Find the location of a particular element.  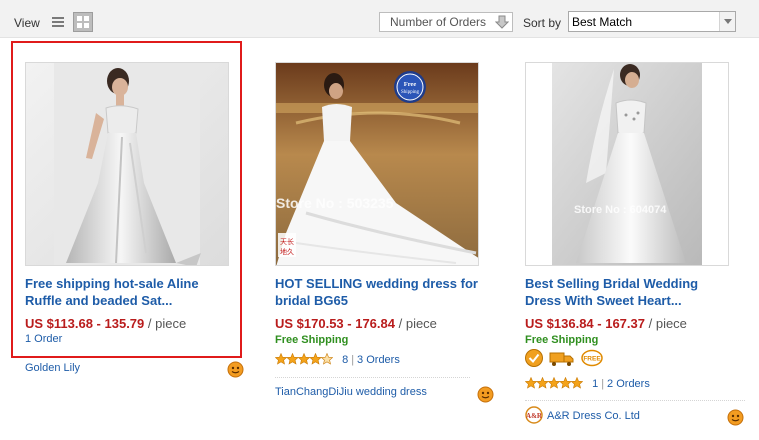

sort-by-select: Best Match is located at coordinates (652, 21).